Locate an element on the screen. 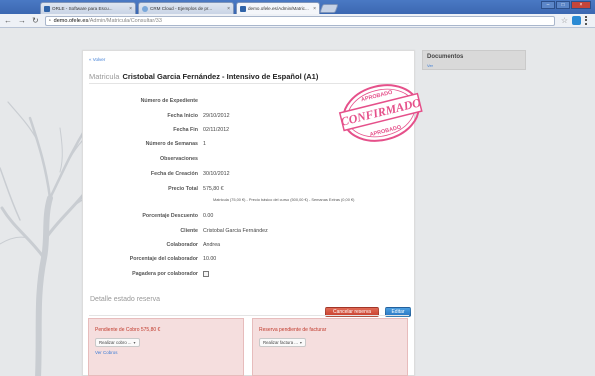 The height and width of the screenshot is (376, 595). field-value: Cristobal Garcia Fernández is located at coordinates (235, 231).